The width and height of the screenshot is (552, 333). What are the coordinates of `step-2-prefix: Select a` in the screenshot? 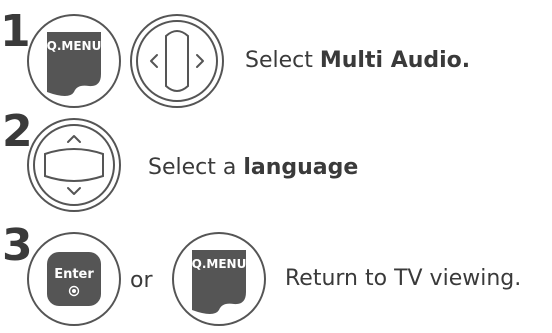 It's located at (196, 167).